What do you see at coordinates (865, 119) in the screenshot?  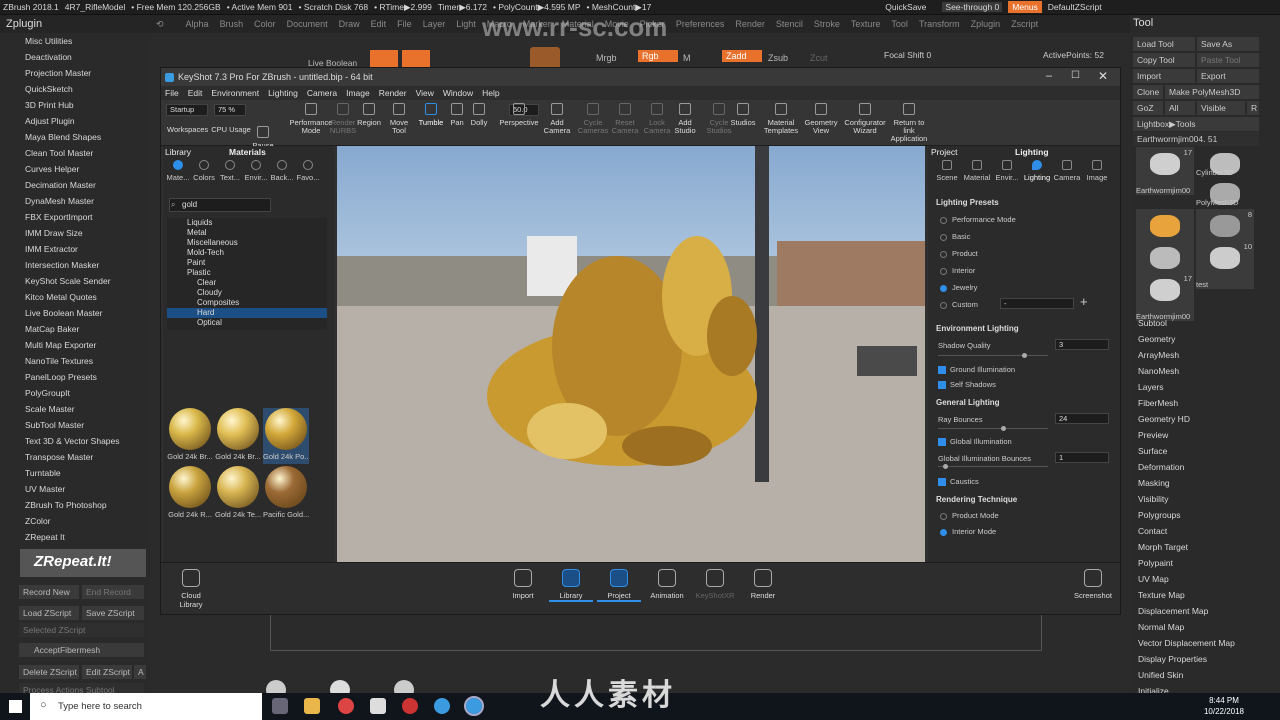 I see `toolbar-button: Configurator Wizard` at bounding box center [865, 119].